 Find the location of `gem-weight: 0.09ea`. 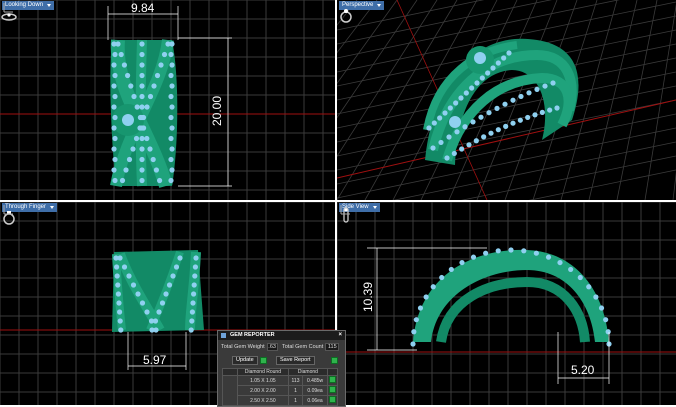

gem-weight: 0.09ea is located at coordinates (315, 390).